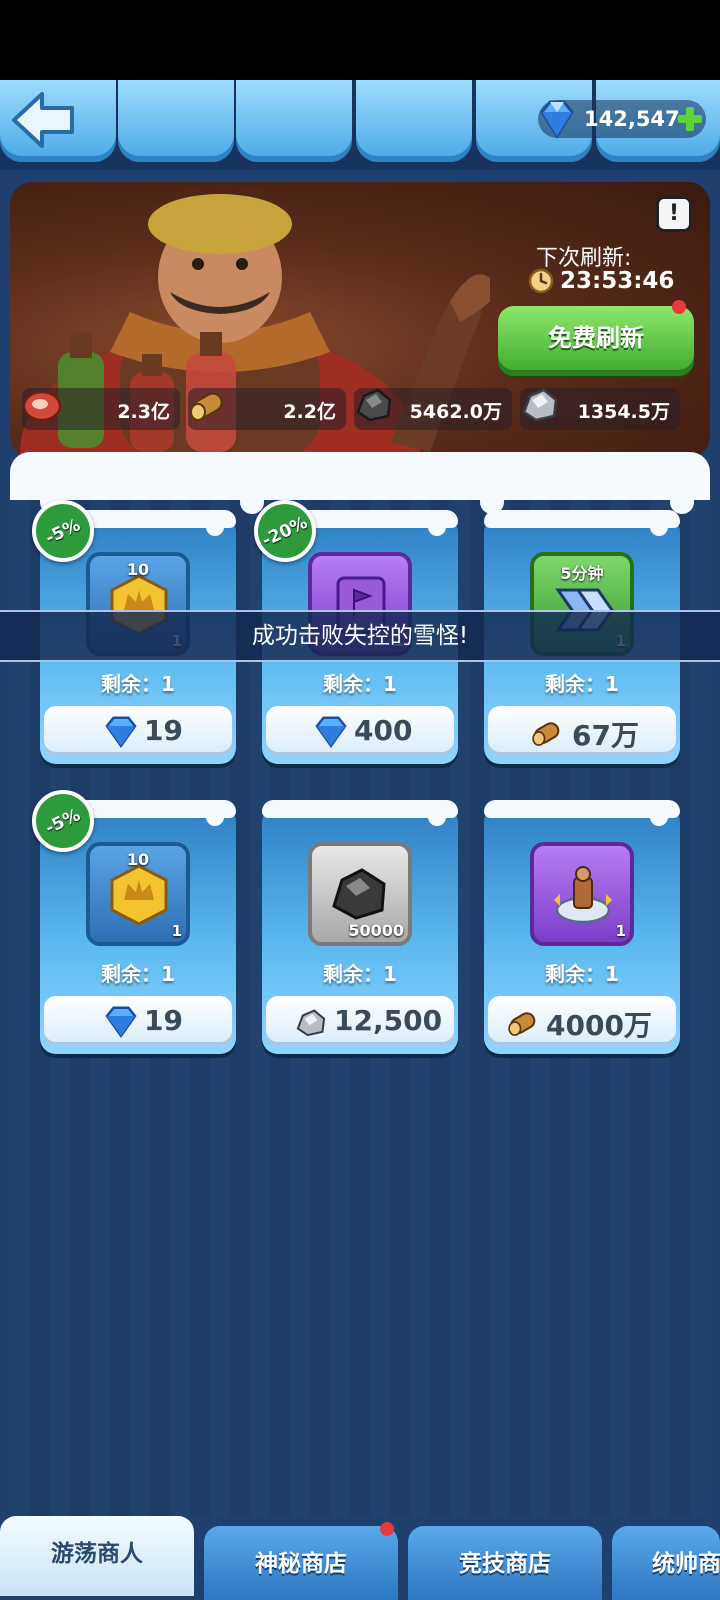 This screenshot has width=720, height=1600. I want to click on resource-coal: 5462.0万, so click(433, 409).